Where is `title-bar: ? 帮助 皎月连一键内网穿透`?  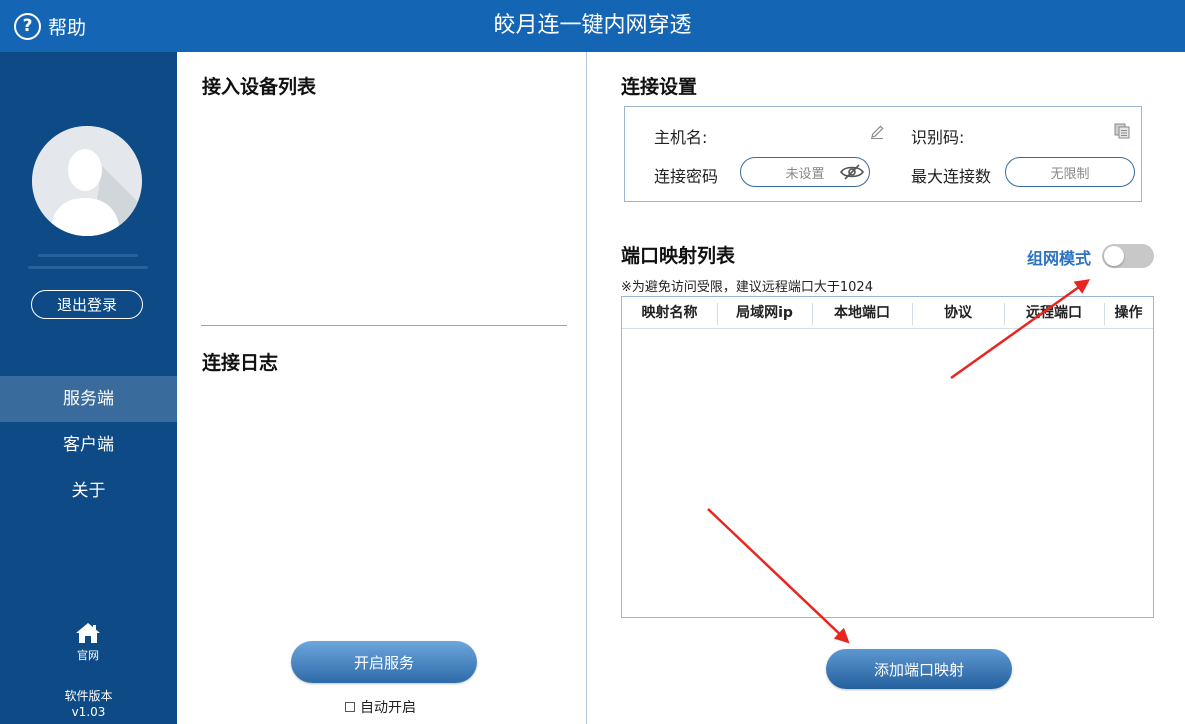 title-bar: ? 帮助 皎月连一键内网穿透 is located at coordinates (592, 26).